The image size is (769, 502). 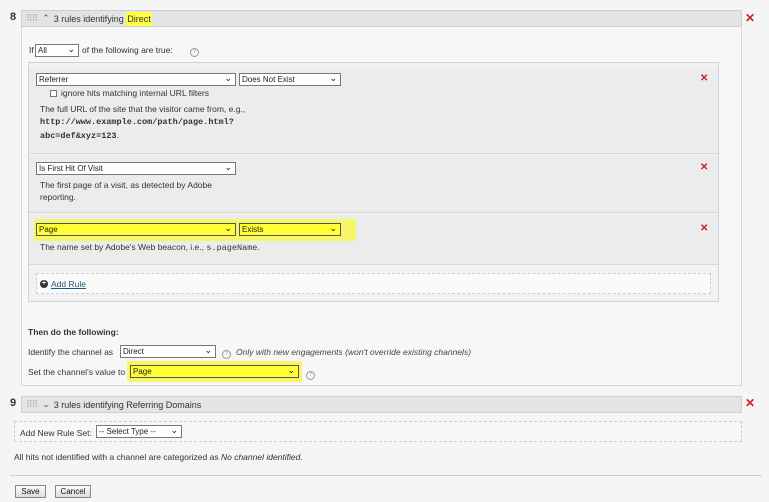 What do you see at coordinates (127, 50) in the screenshot?
I see `condition-suffix: of the following are true:` at bounding box center [127, 50].